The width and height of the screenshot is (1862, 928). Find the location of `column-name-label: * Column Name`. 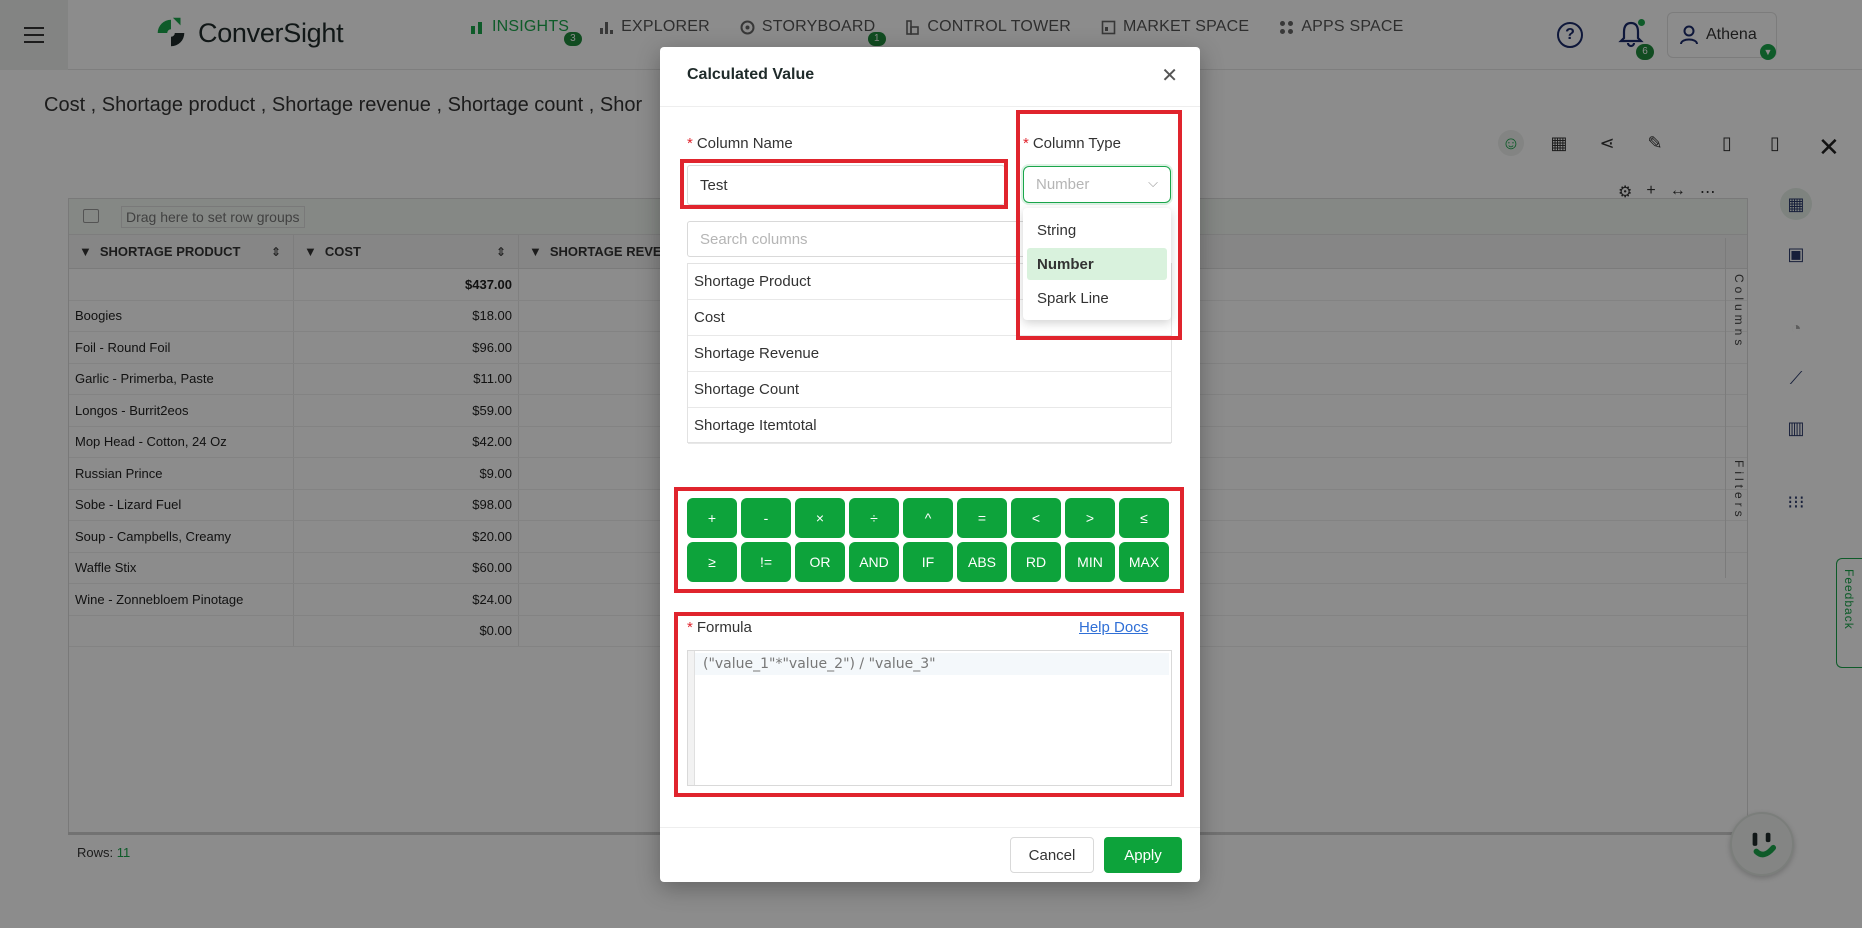

column-name-label: * Column Name is located at coordinates (740, 143).